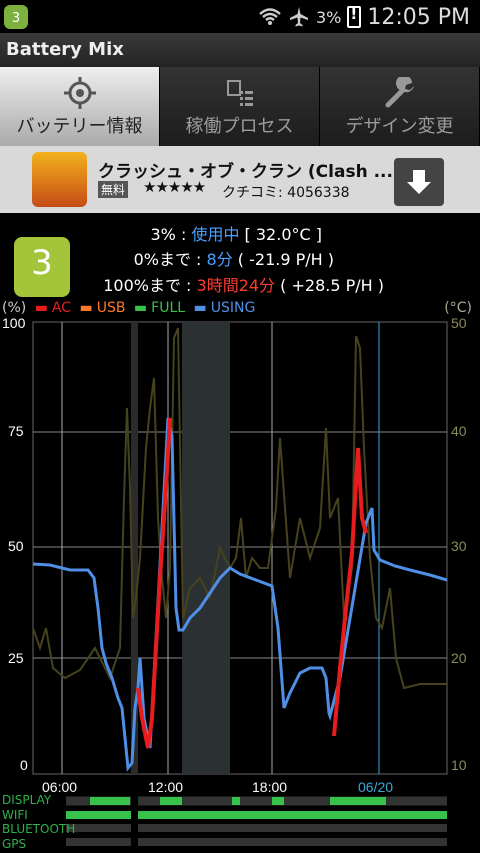 Image resolution: width=480 pixels, height=853 pixels. I want to click on y-tick-label: 0, so click(24, 765).